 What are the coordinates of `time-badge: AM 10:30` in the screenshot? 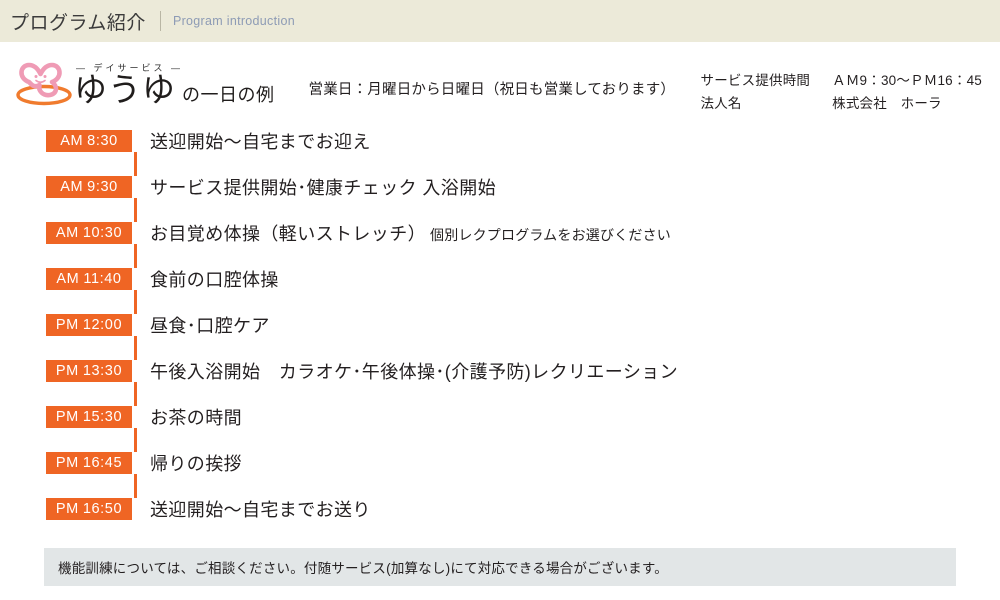 It's located at (89, 233).